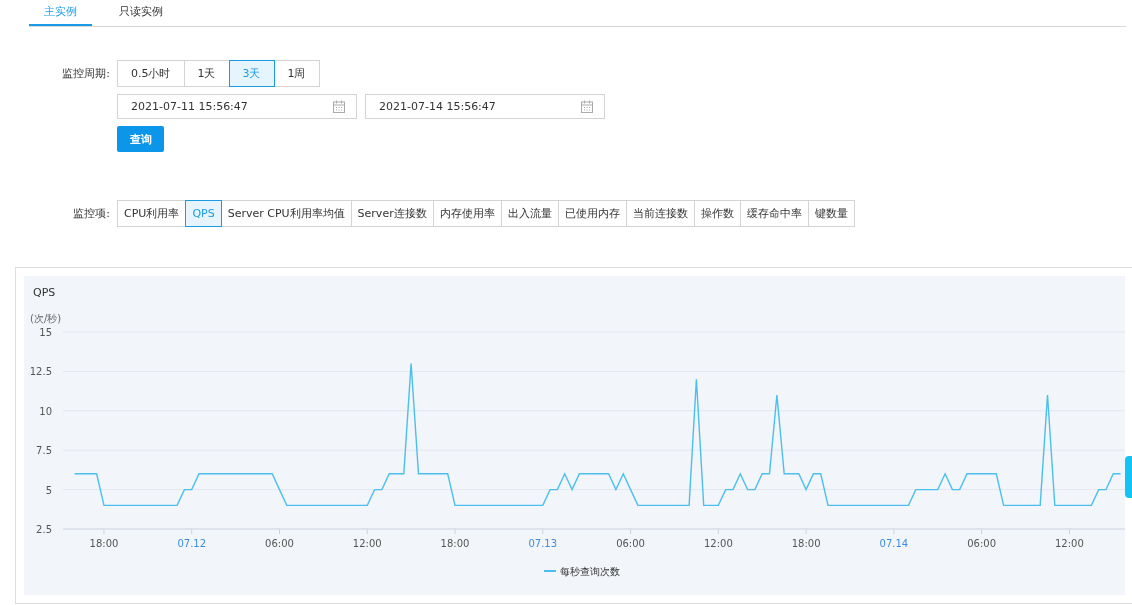 The width and height of the screenshot is (1132, 605). What do you see at coordinates (660, 213) in the screenshot?
I see `option-button: 当前连接数` at bounding box center [660, 213].